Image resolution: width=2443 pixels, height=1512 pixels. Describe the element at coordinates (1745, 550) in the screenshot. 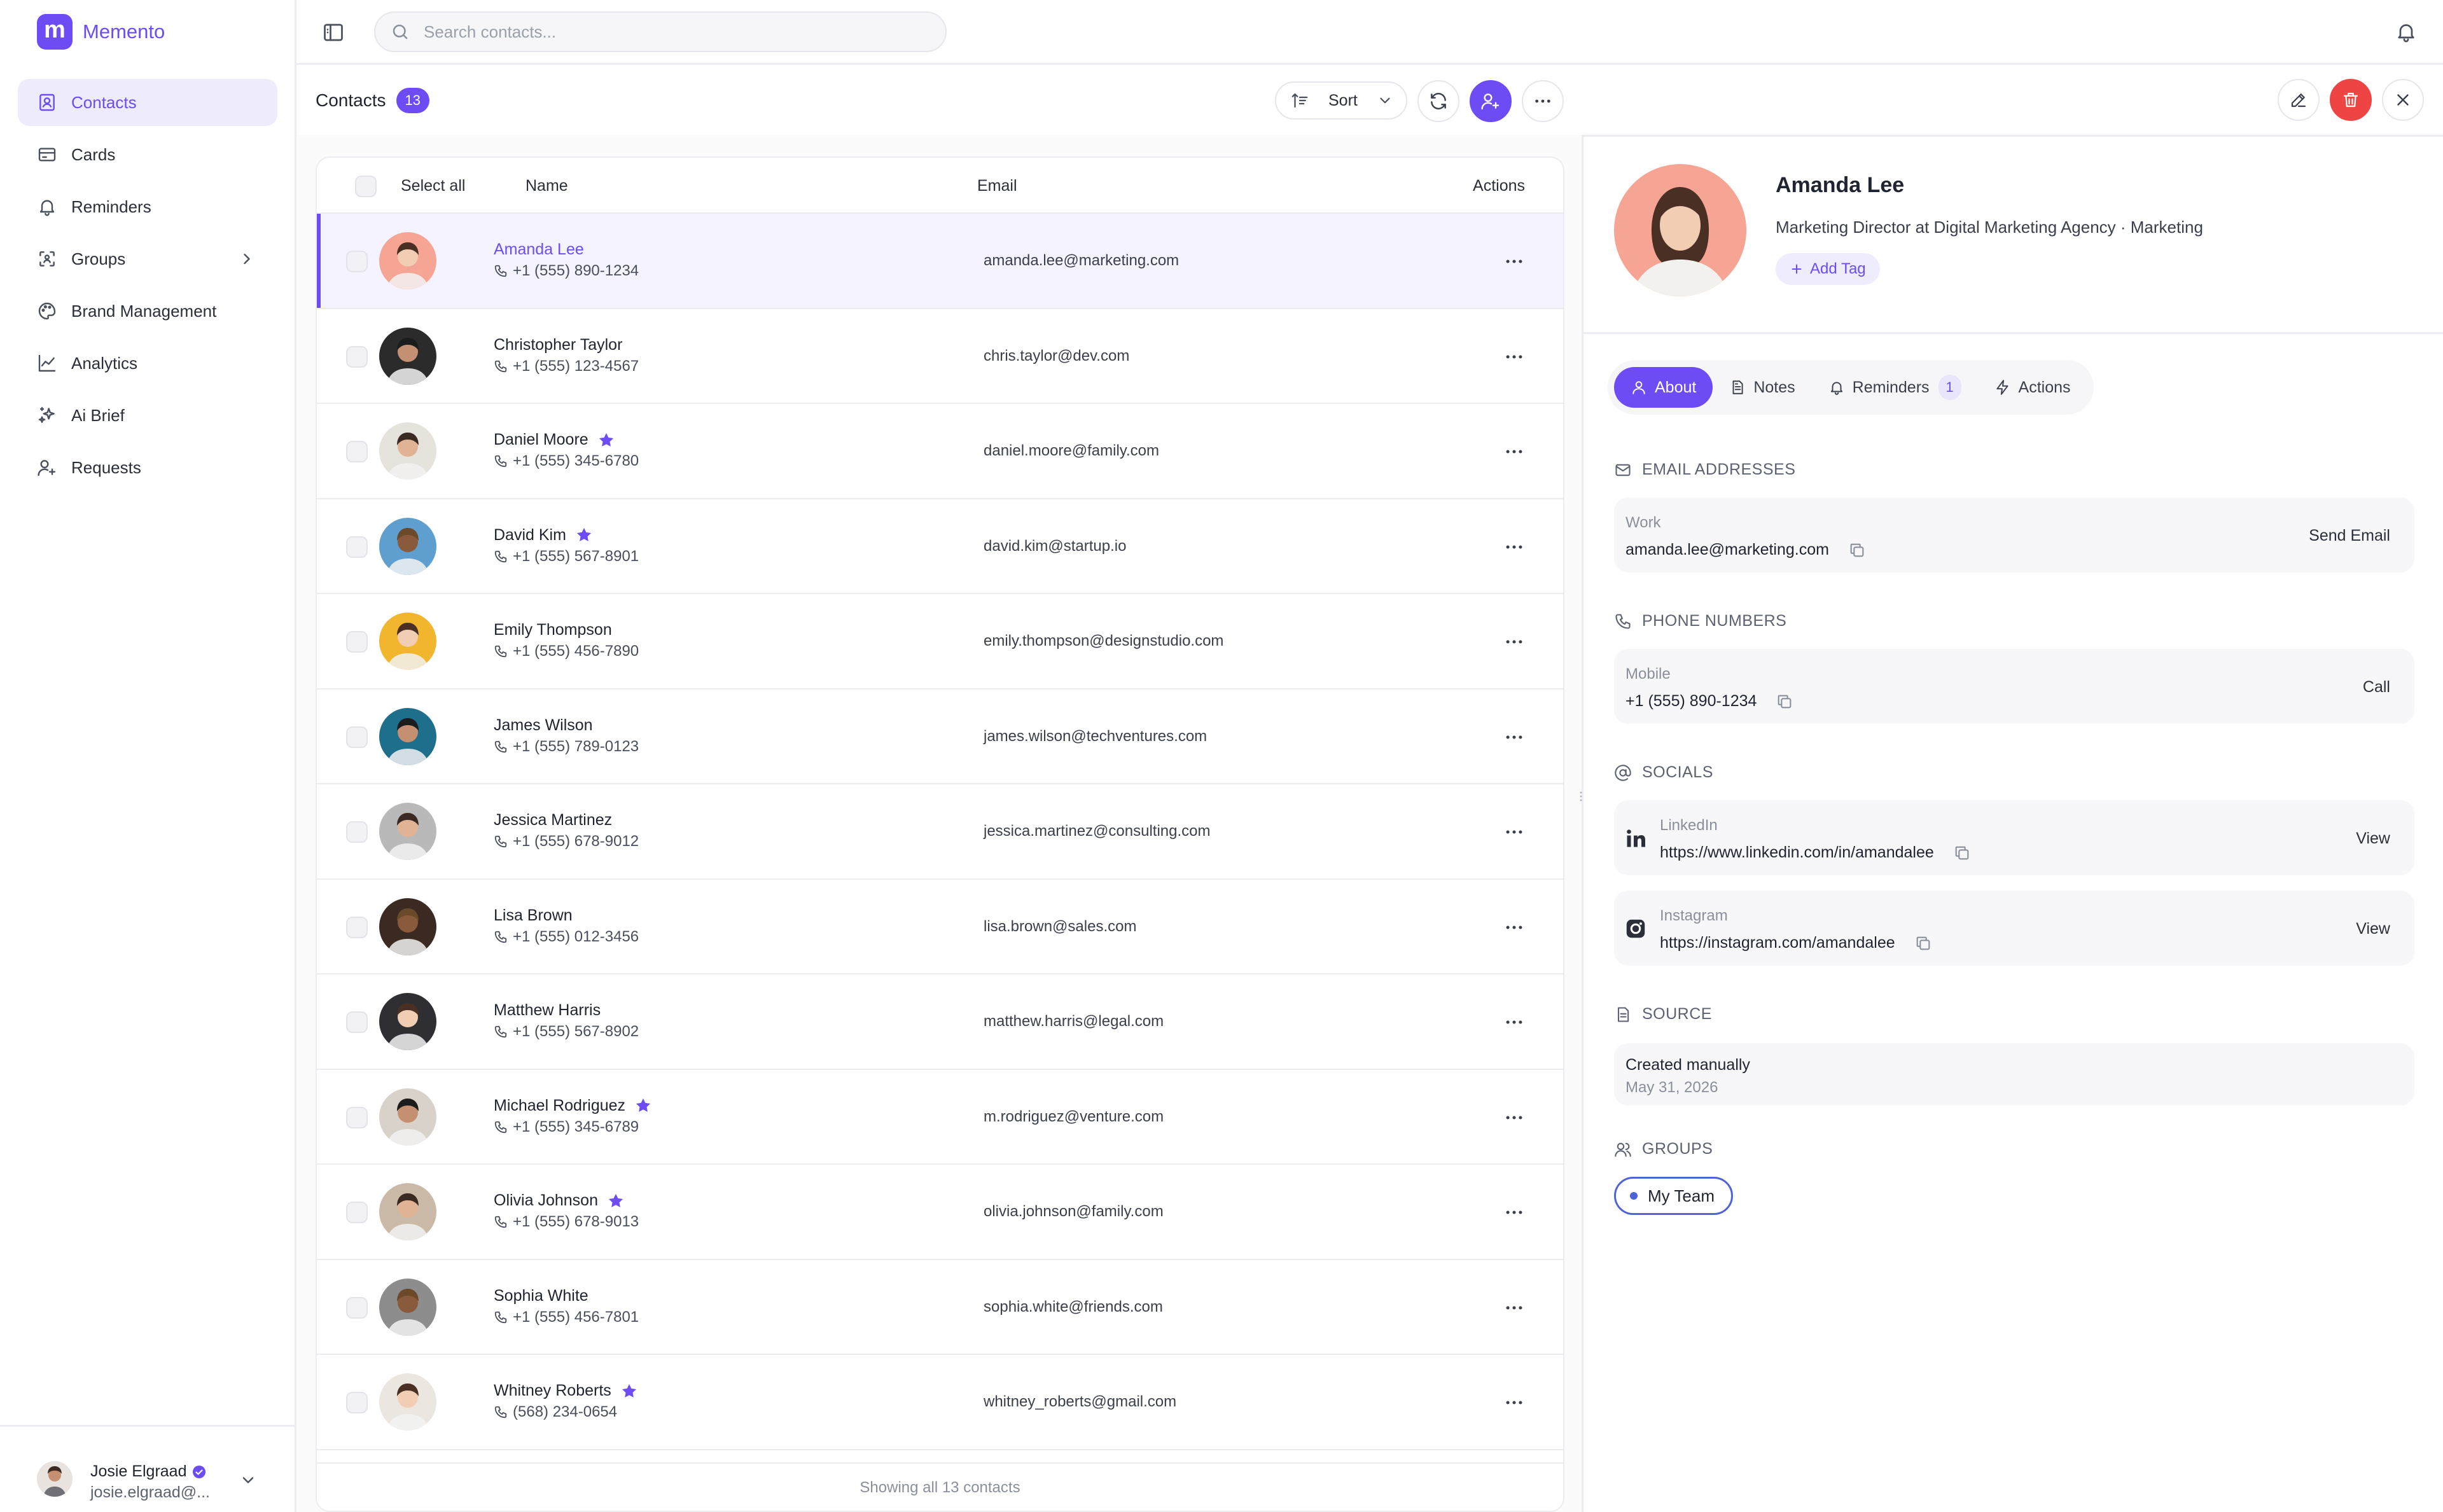

I see `email-value: amanda.lee@marketing.com` at that location.